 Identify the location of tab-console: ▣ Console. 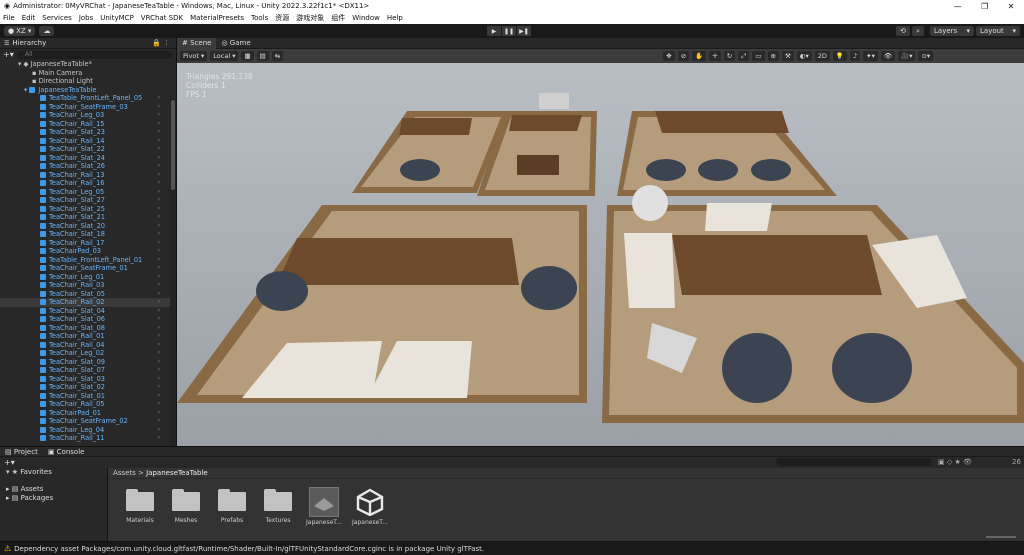
(66, 452).